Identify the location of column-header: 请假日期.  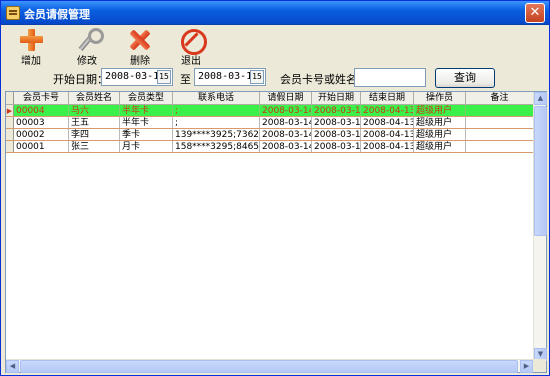
(286, 98).